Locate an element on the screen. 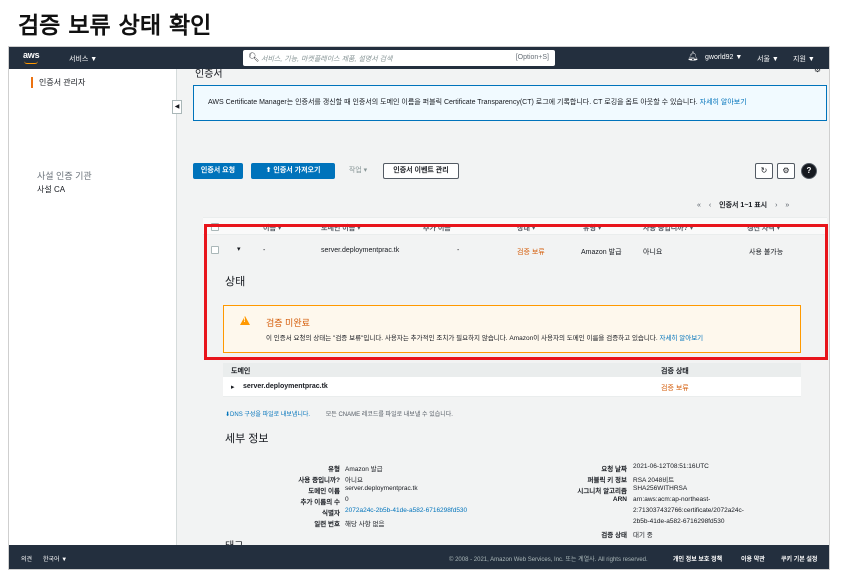  search-input: 🔍︎ 서비스, 기능, 마켓플레이스 제품, 설명서 검색 [Option+S] is located at coordinates (399, 58).